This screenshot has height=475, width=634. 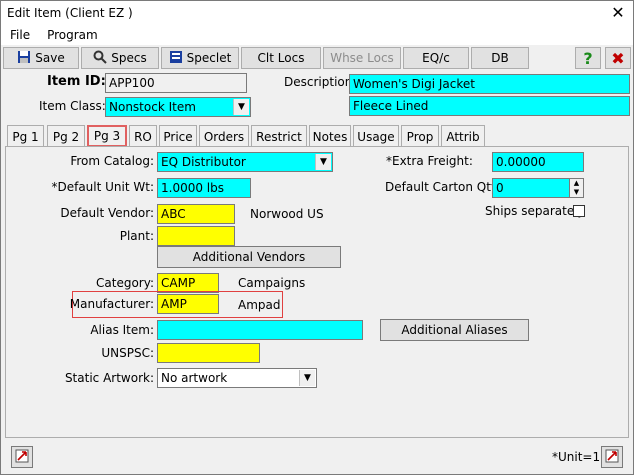 I want to click on window-title: Edit Item (Client EZ ), so click(x=70, y=13).